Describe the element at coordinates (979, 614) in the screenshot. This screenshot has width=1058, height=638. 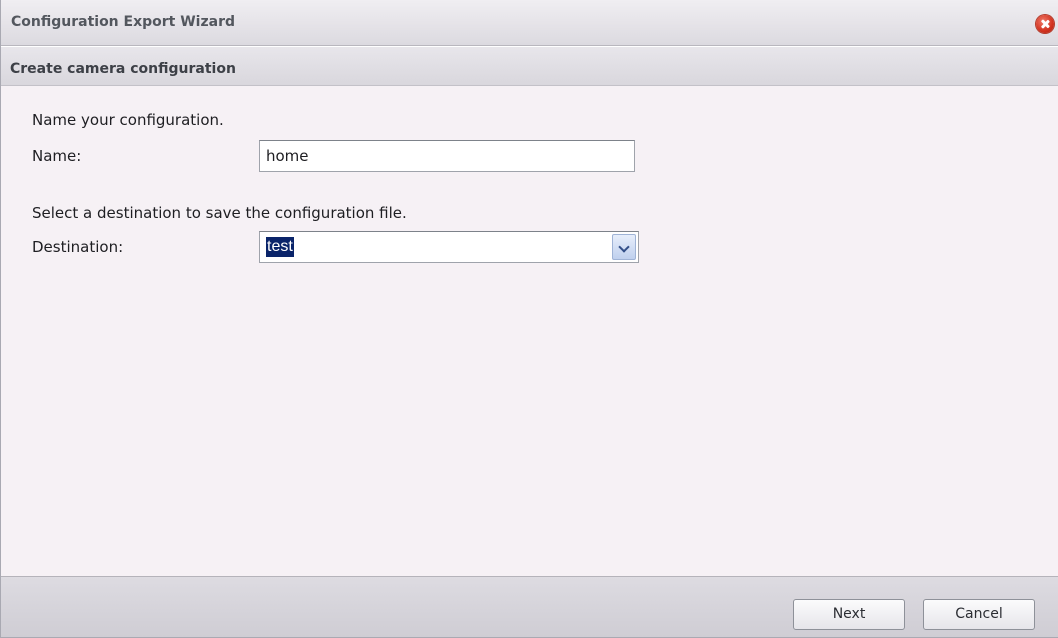
I see `cancel-button: Cancel` at that location.